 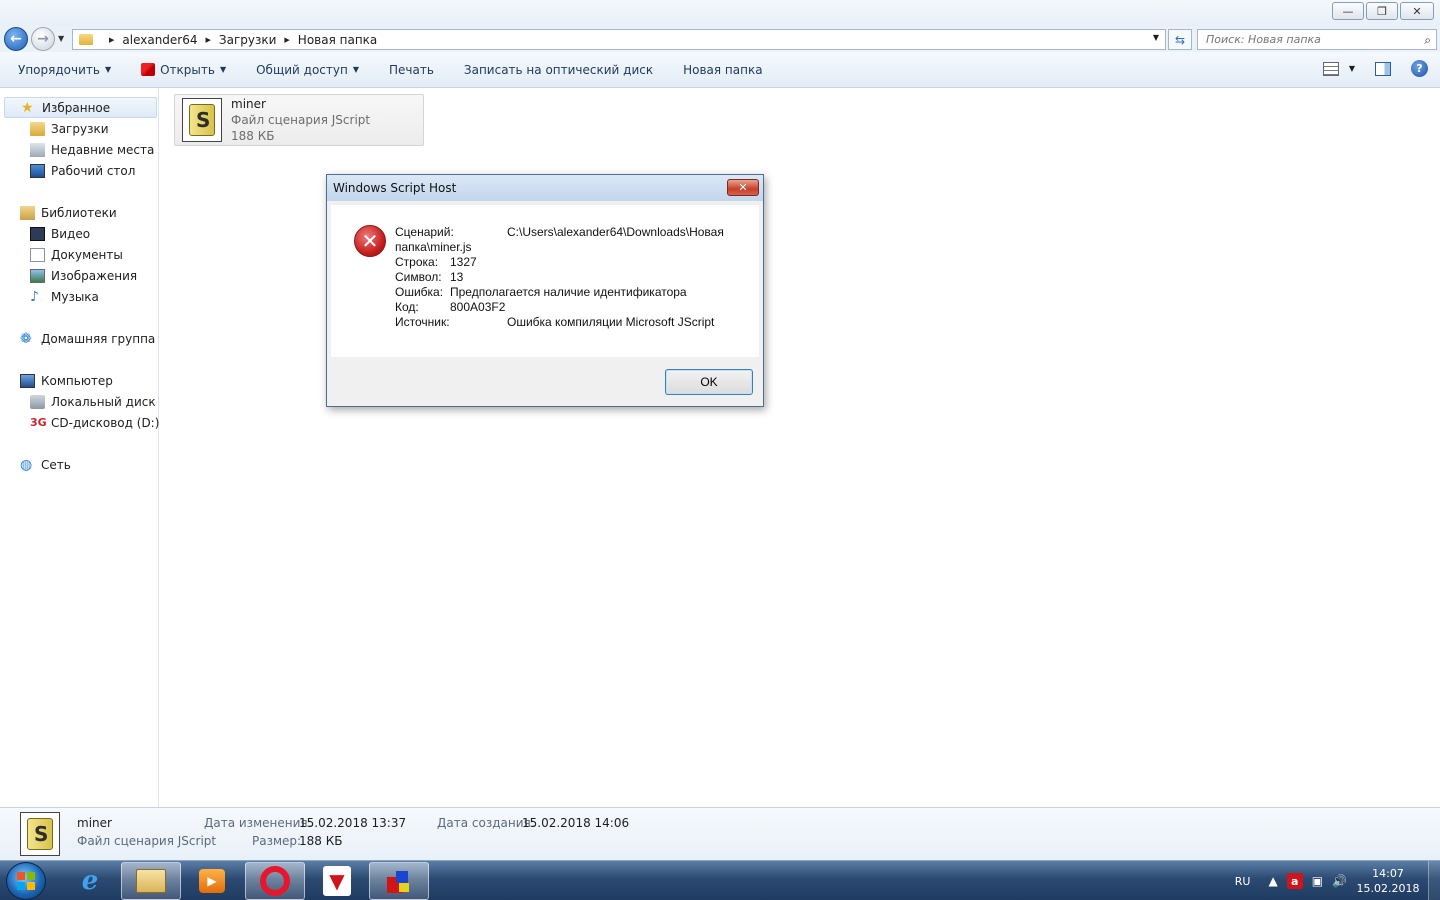 What do you see at coordinates (94, 128) in the screenshot?
I see `nav-downloads: Загрузки` at bounding box center [94, 128].